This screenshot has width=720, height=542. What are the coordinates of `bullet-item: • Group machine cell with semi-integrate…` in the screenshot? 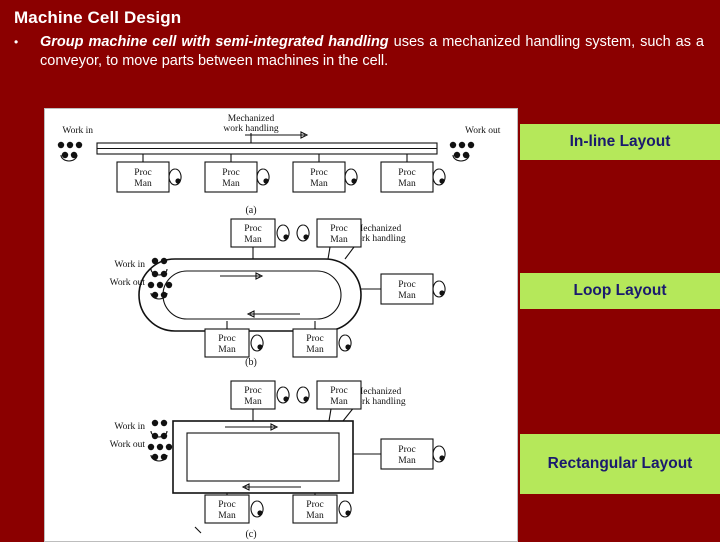 It's located at (359, 52).